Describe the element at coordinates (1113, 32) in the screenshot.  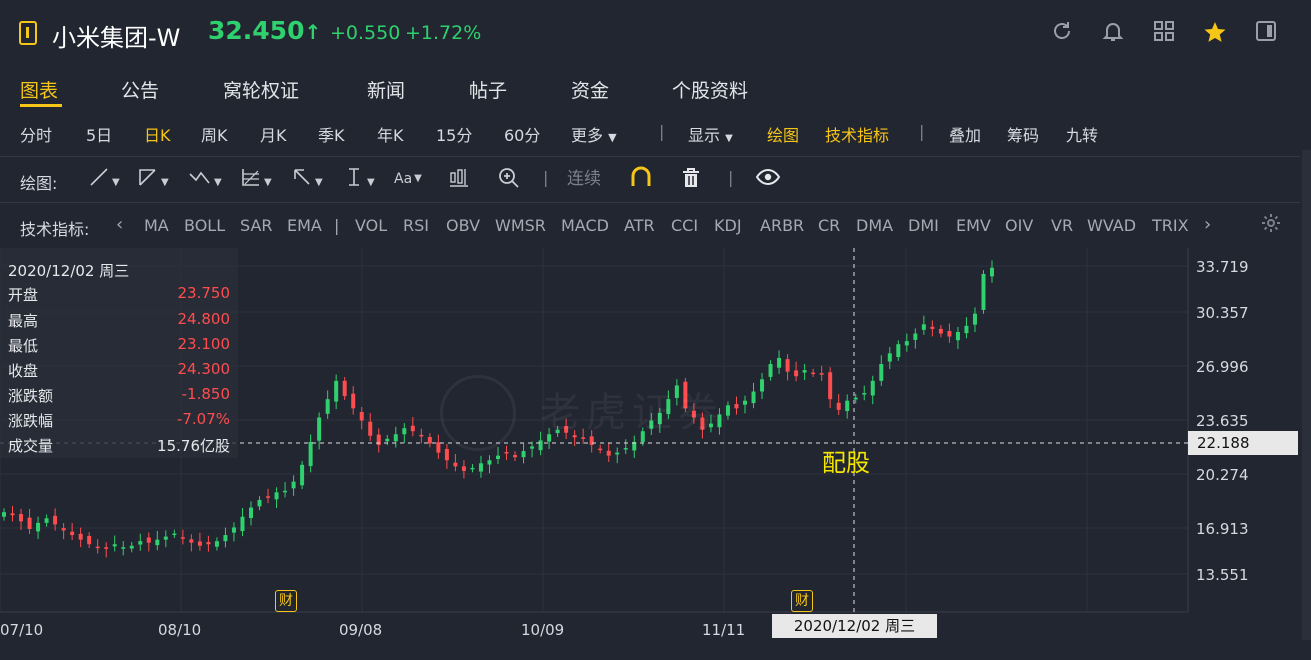
I see `bell-icon` at that location.